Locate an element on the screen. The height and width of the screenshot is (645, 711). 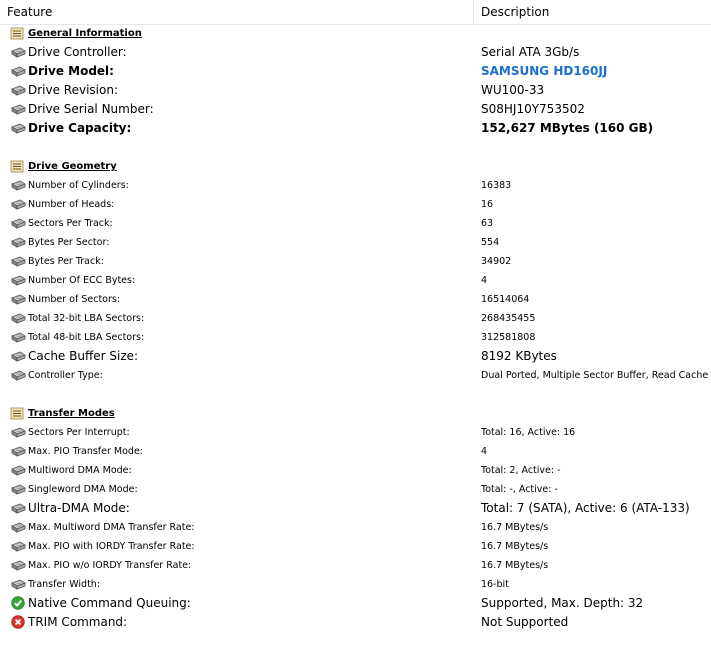
property-value: SAMSUNG HD160JJ is located at coordinates (544, 71).